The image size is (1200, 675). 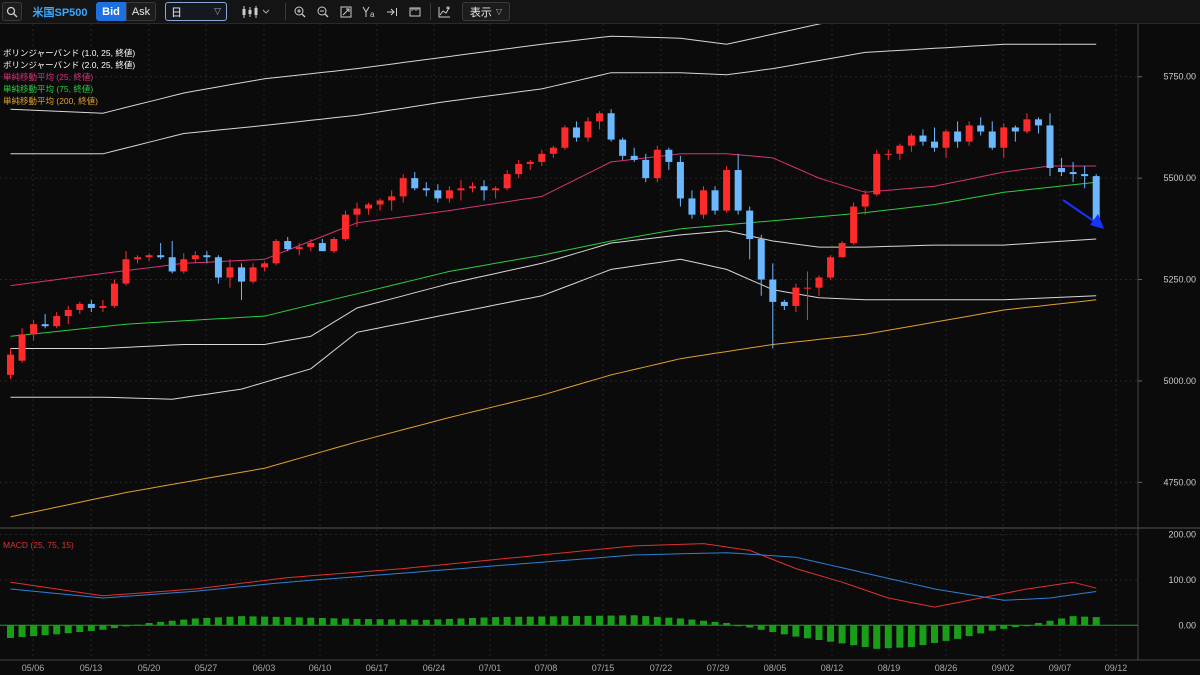 I want to click on chevron-down-icon: ▽, so click(x=217, y=11).